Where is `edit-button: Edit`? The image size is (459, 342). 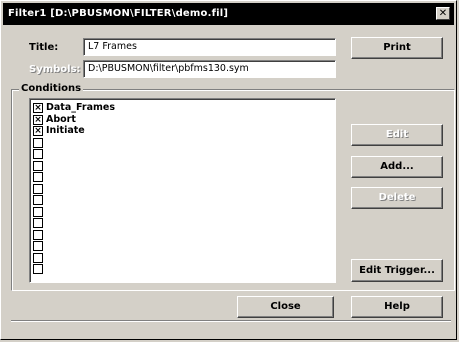 edit-button: Edit is located at coordinates (397, 135).